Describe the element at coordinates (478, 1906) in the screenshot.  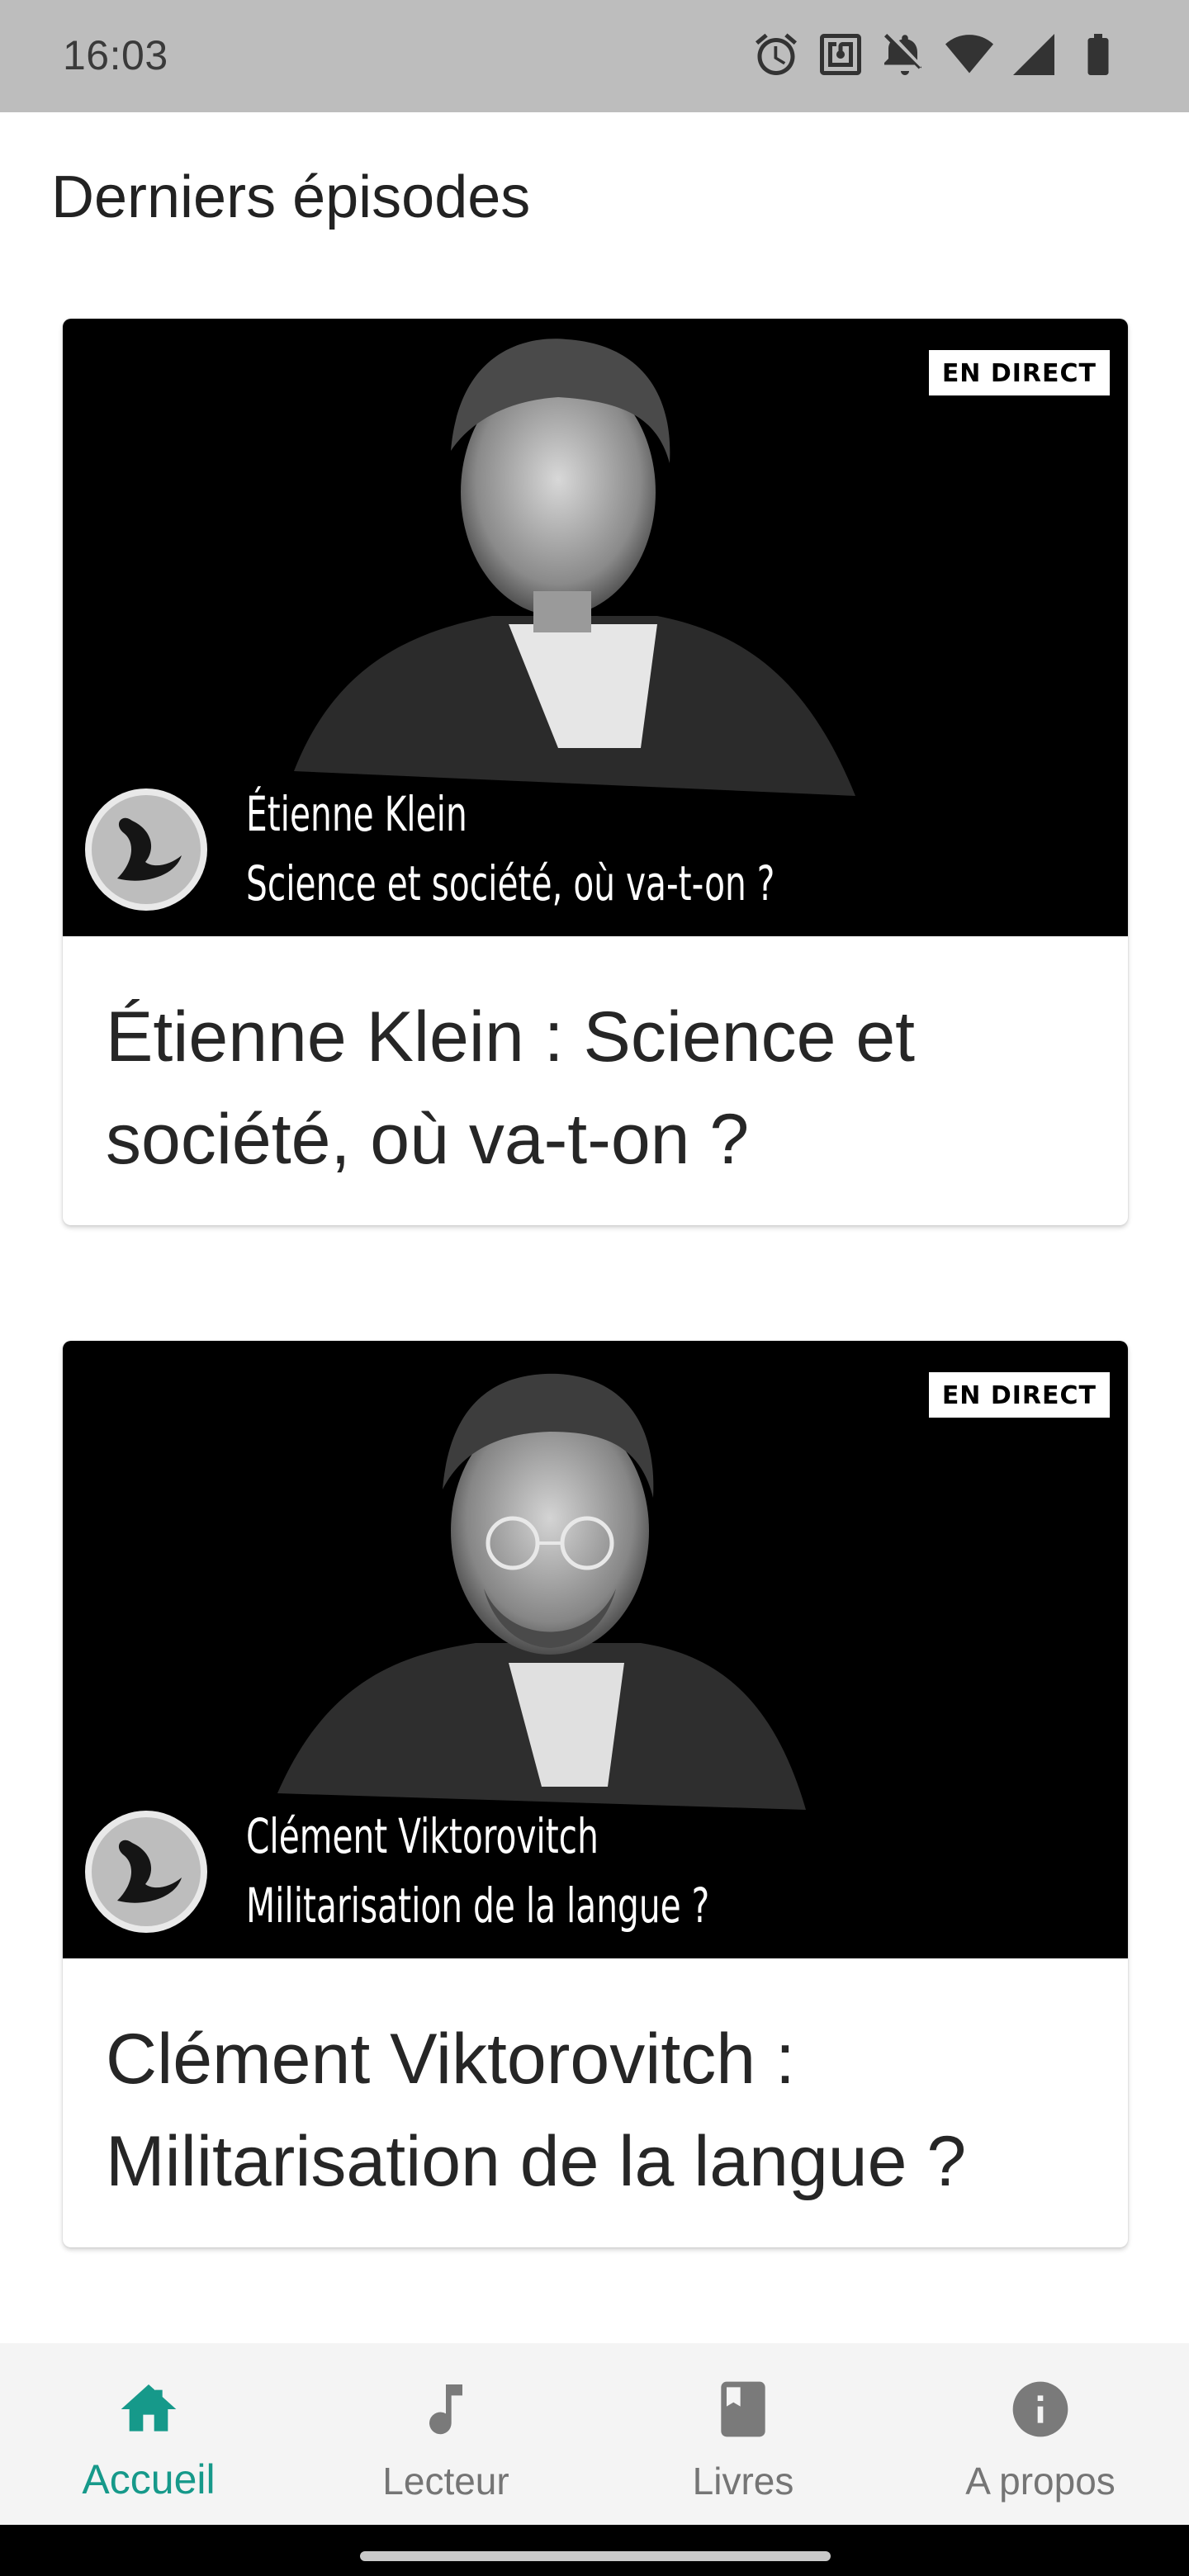
I see `thumb-episode-subtitle: Militarisation de la langue ?` at that location.